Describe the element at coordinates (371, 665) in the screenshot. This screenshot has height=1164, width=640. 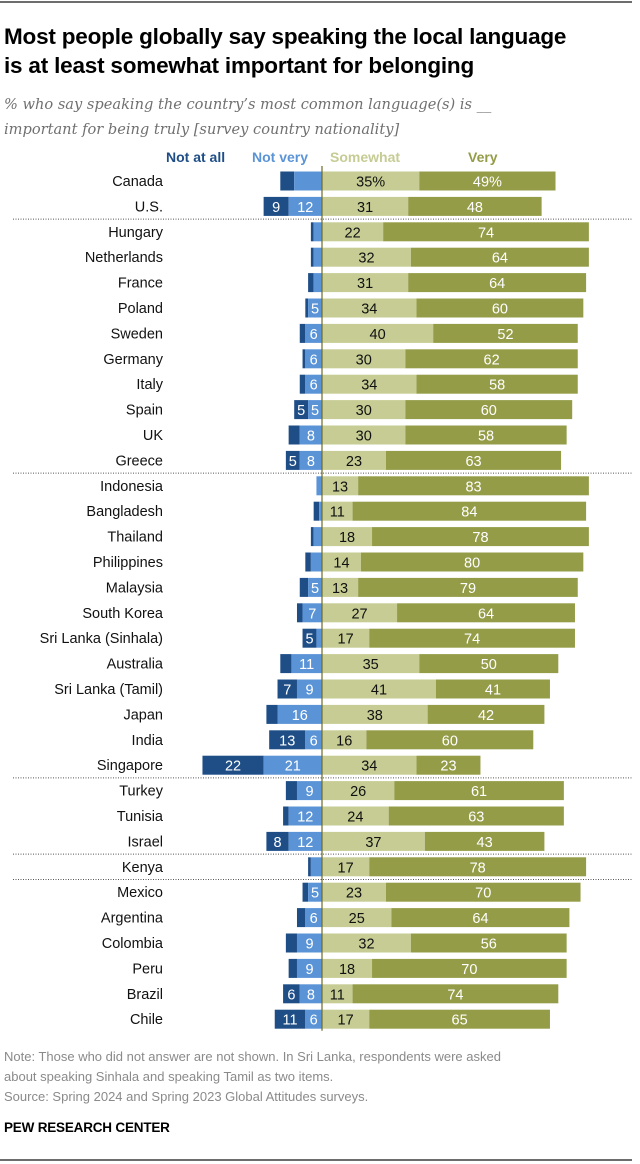
I see `data-label-somewhat: 35` at that location.